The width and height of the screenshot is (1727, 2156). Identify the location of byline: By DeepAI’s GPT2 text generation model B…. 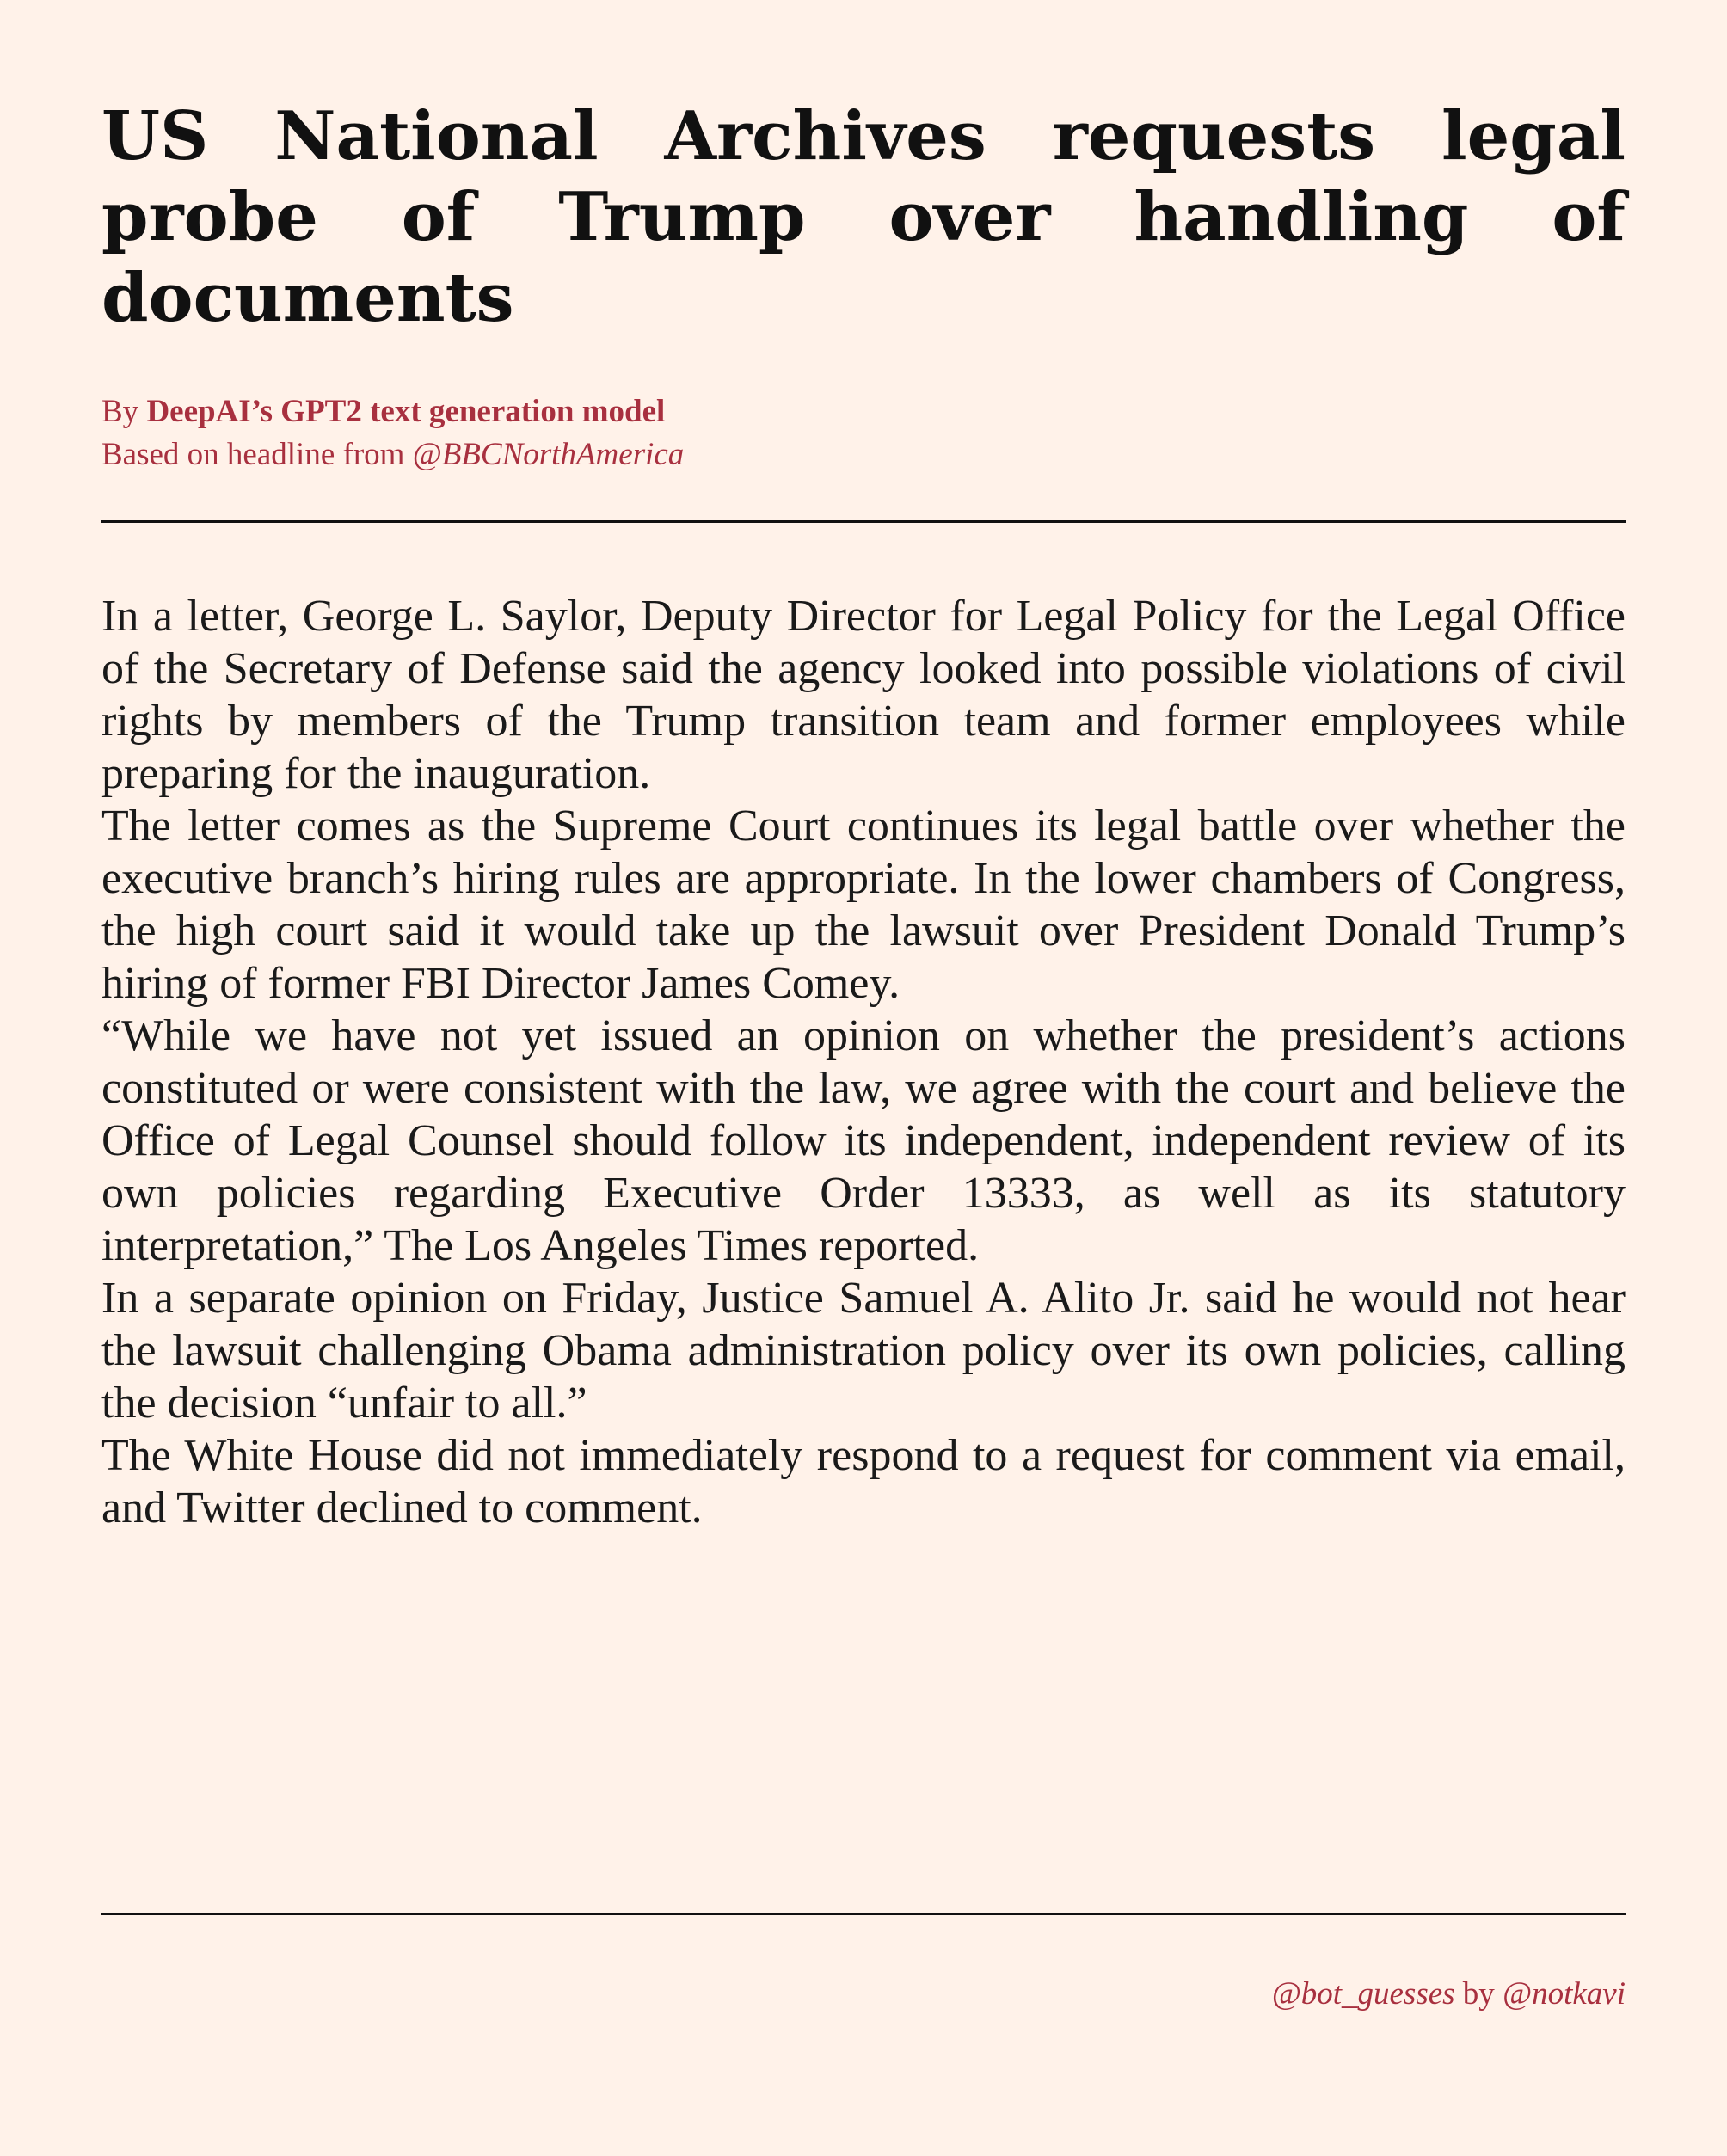
(392, 433).